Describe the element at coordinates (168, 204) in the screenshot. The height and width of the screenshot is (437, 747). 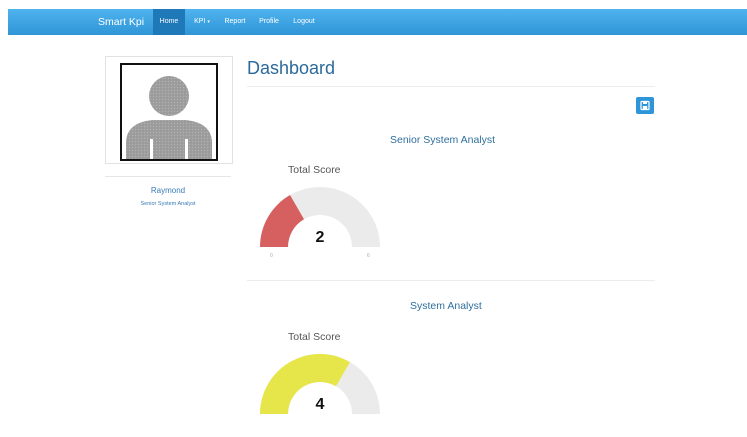
I see `profile-title: Senior System Analyst` at that location.